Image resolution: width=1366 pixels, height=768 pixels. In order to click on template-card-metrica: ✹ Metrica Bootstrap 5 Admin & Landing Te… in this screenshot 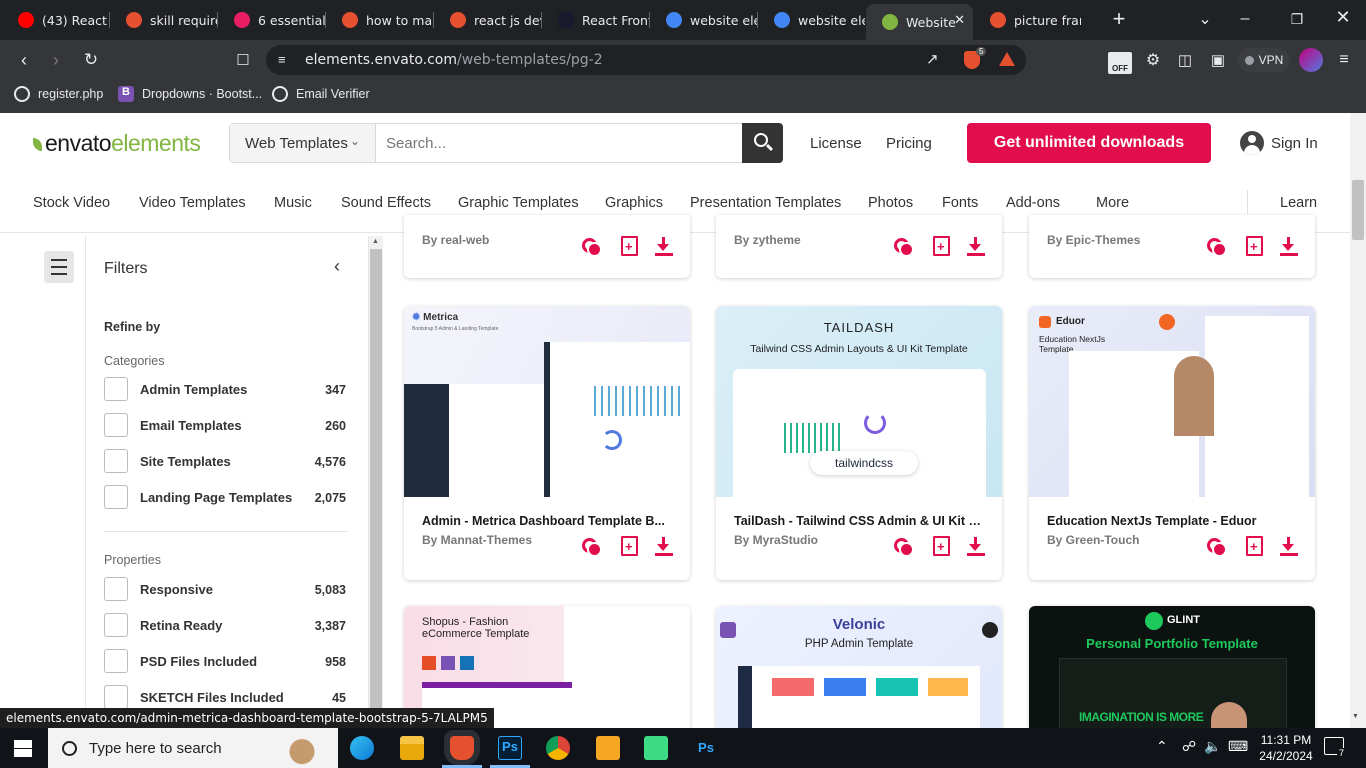, I will do `click(547, 443)`.